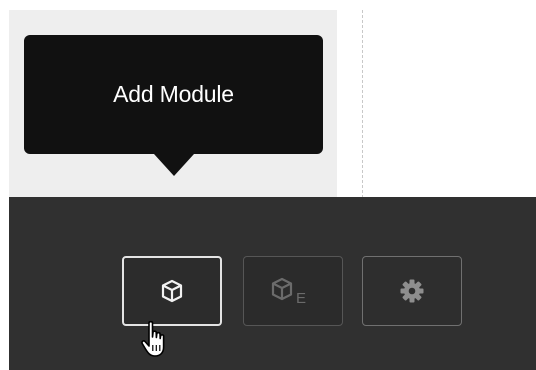 This screenshot has height=370, width=536. I want to click on column-divider, so click(362, 104).